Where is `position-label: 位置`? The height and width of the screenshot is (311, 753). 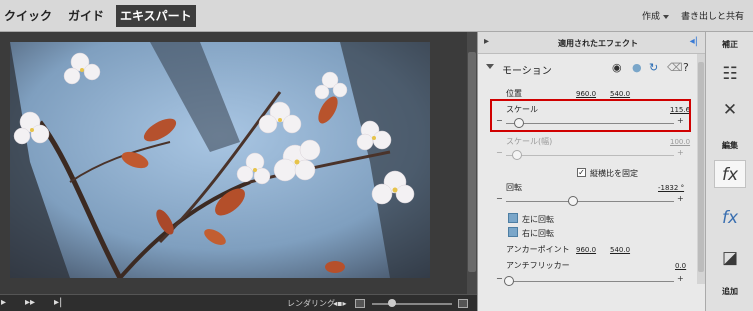 position-label: 位置 is located at coordinates (514, 93).